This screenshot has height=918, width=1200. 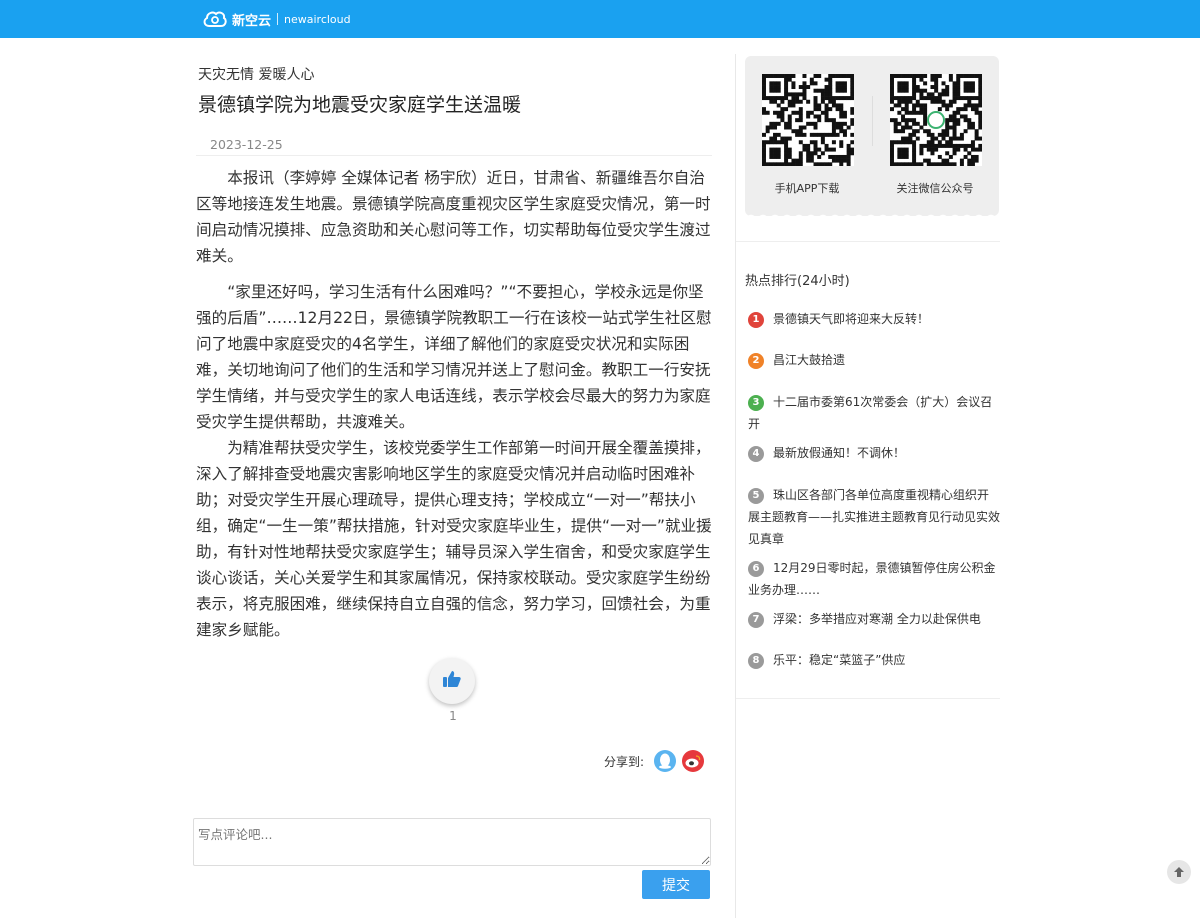 I want to click on rank-badge: 5, so click(x=756, y=496).